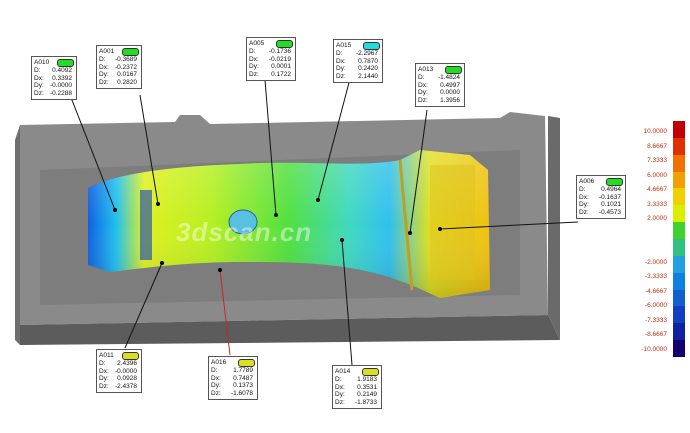 This screenshot has height=433, width=690. I want to click on callout-header: A013, so click(440, 69).